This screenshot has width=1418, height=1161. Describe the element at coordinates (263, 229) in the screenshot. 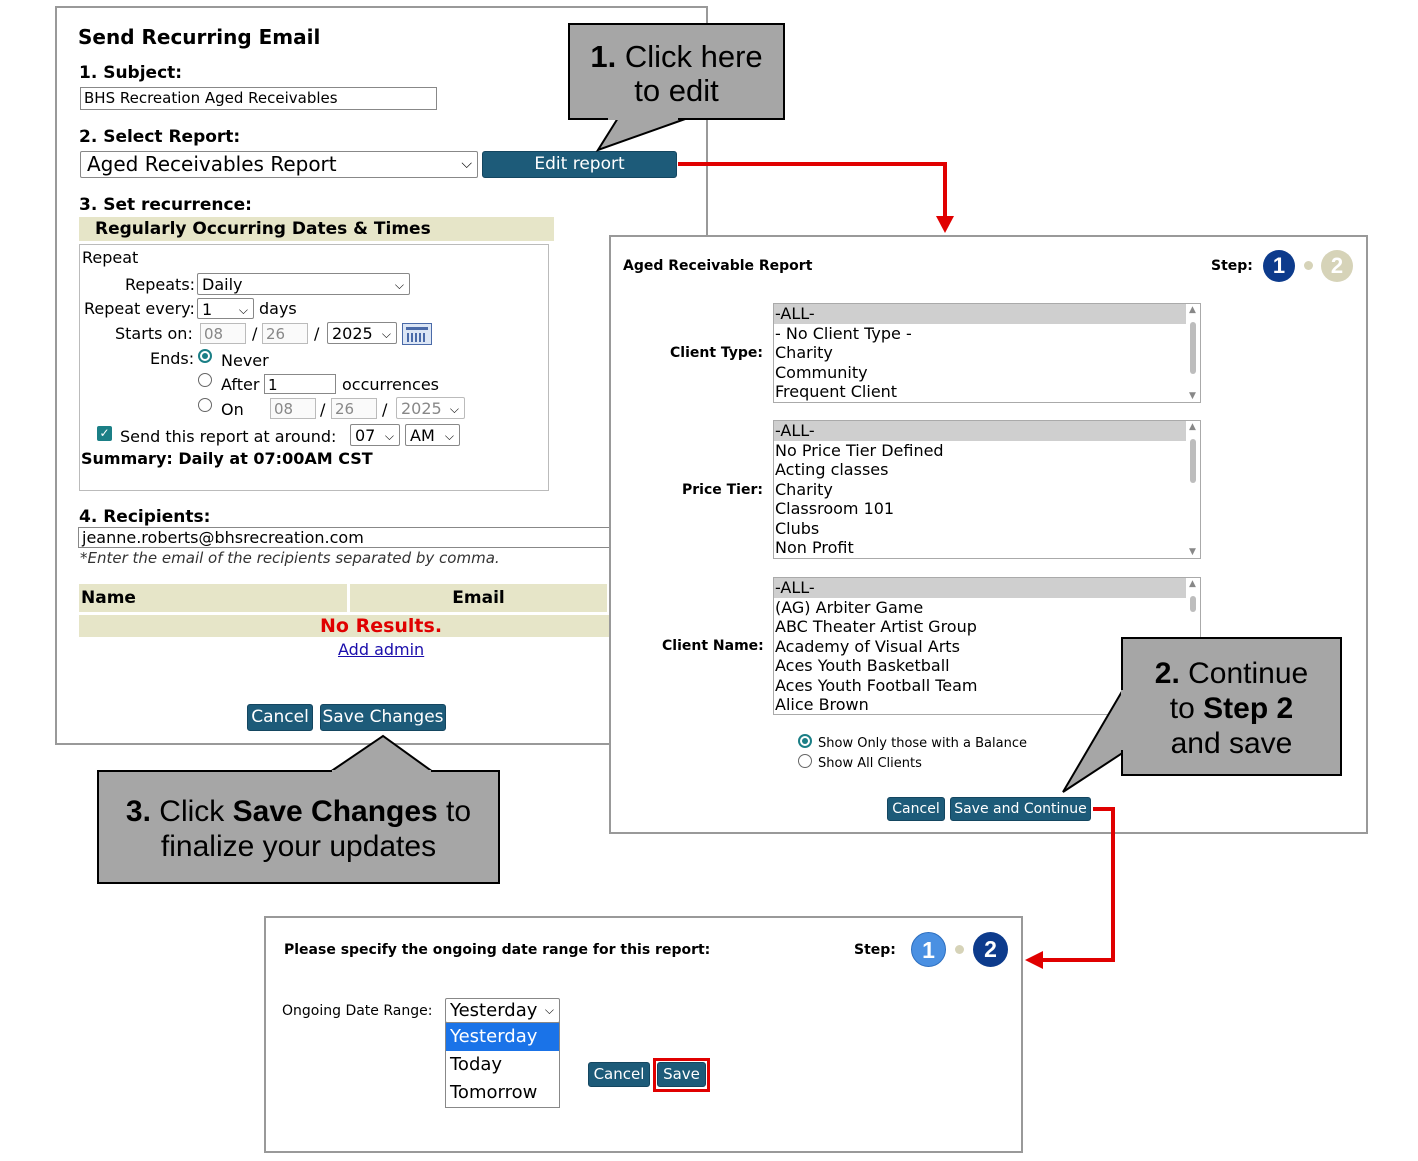

I see `recurrence-header-text: Regularly Occurring Dates & Times` at that location.